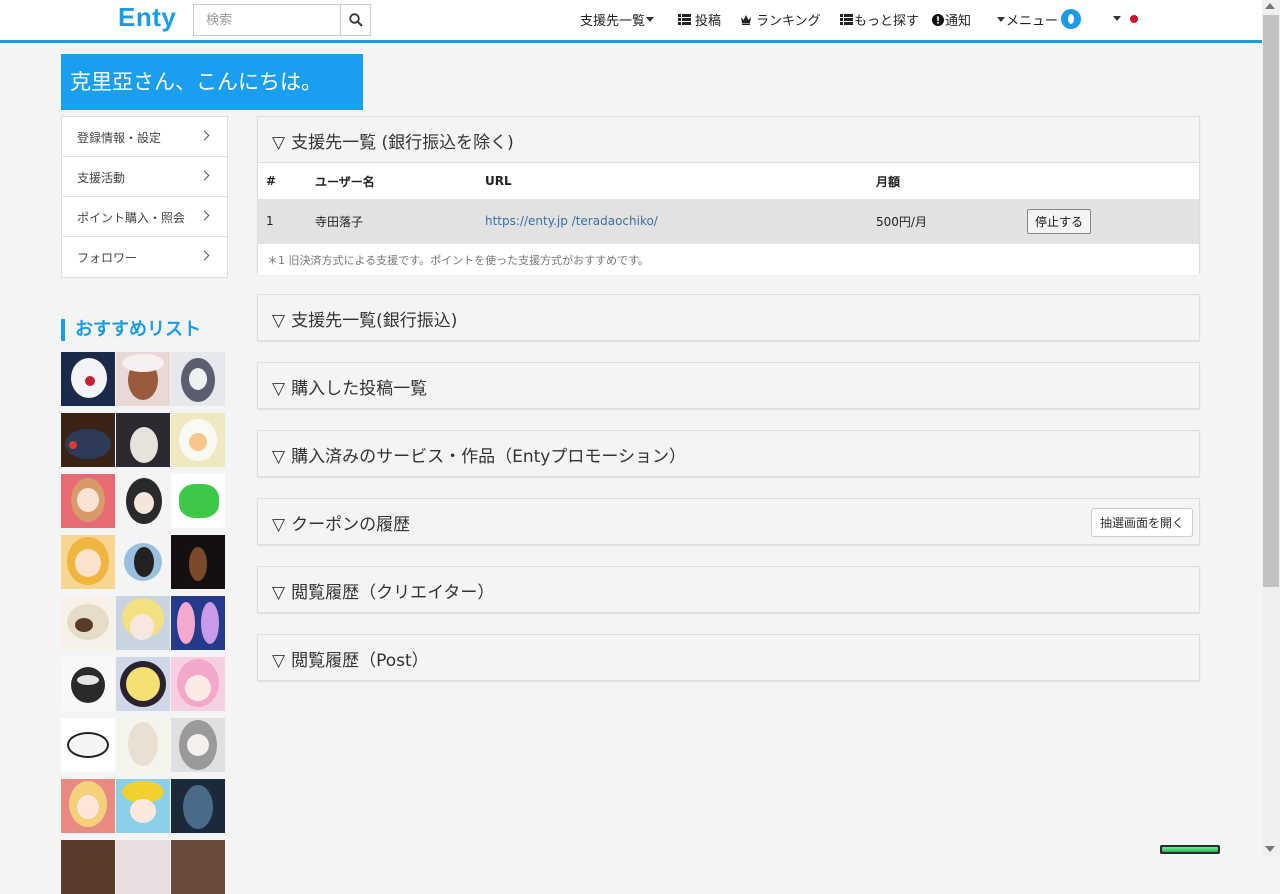 The width and height of the screenshot is (1280, 894). I want to click on search-icon, so click(355, 20).